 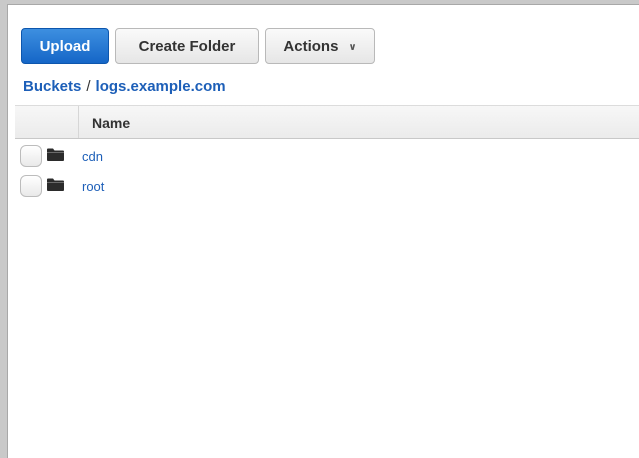 I want to click on create-folder-button-label: Create Folder, so click(x=187, y=46).